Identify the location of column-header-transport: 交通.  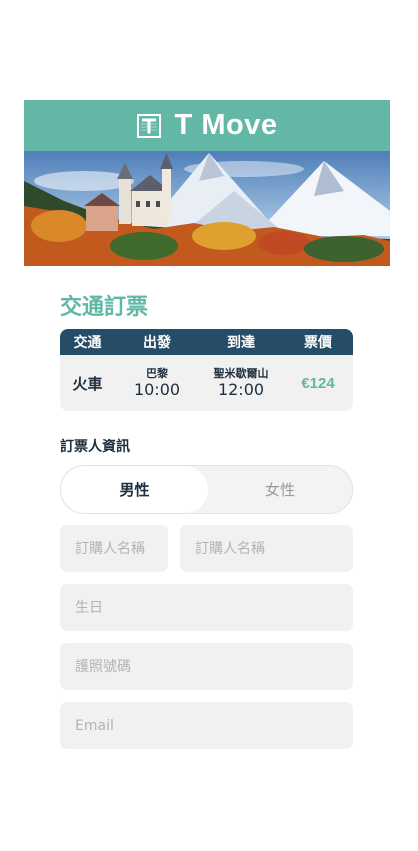
(87, 343).